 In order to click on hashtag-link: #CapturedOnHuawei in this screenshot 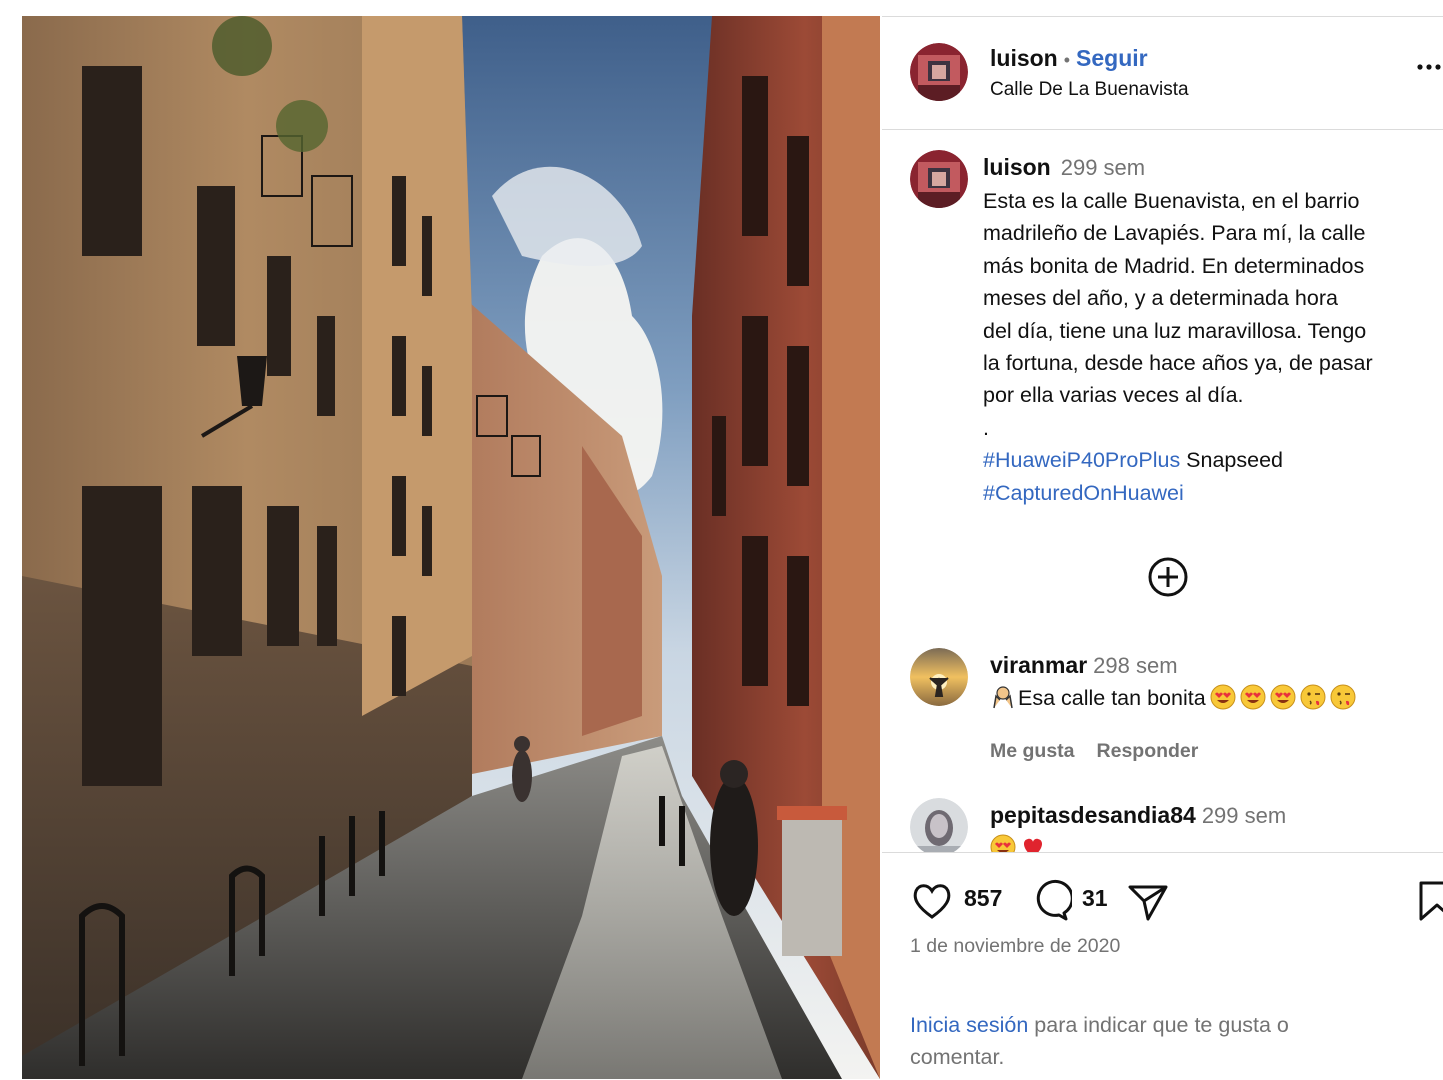, I will do `click(1083, 493)`.